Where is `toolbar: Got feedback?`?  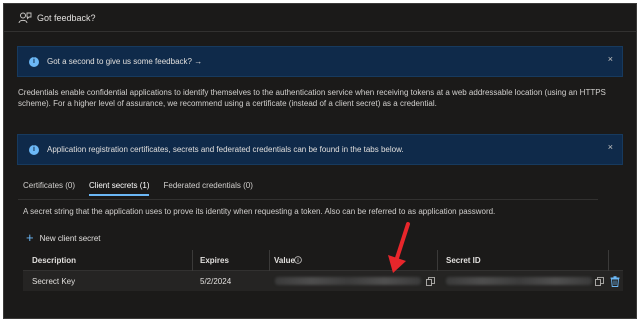
toolbar: Got feedback? is located at coordinates (320, 18).